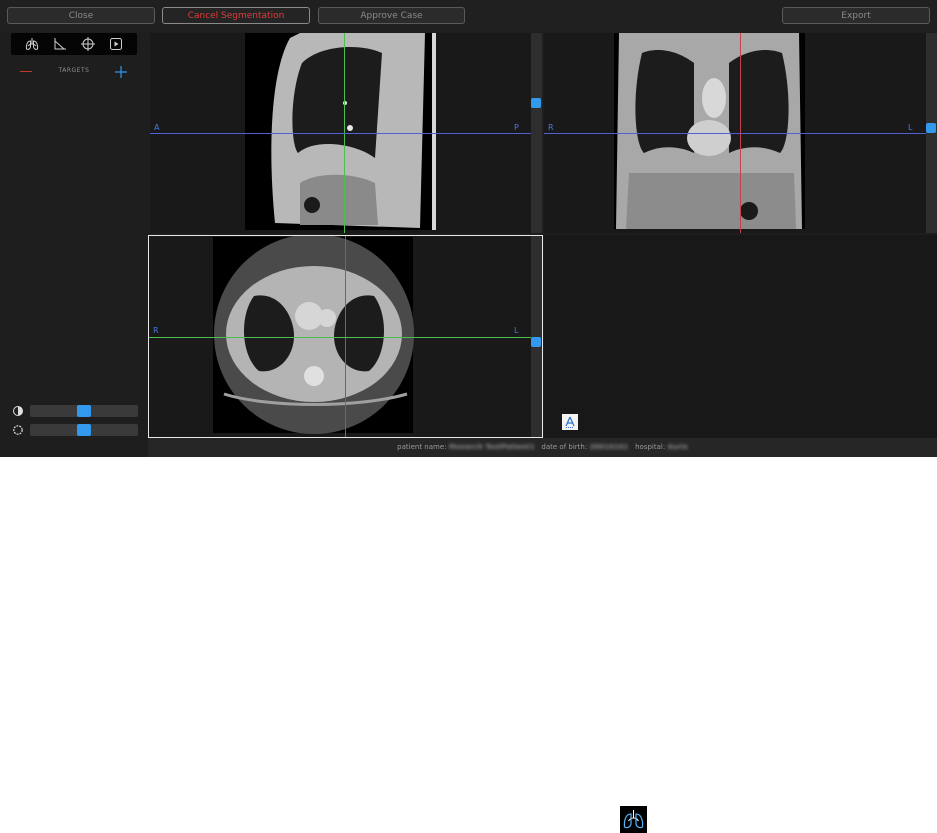 Image resolution: width=937 pixels, height=833 pixels. What do you see at coordinates (564, 447) in the screenshot?
I see `dob-label: date of birth:` at bounding box center [564, 447].